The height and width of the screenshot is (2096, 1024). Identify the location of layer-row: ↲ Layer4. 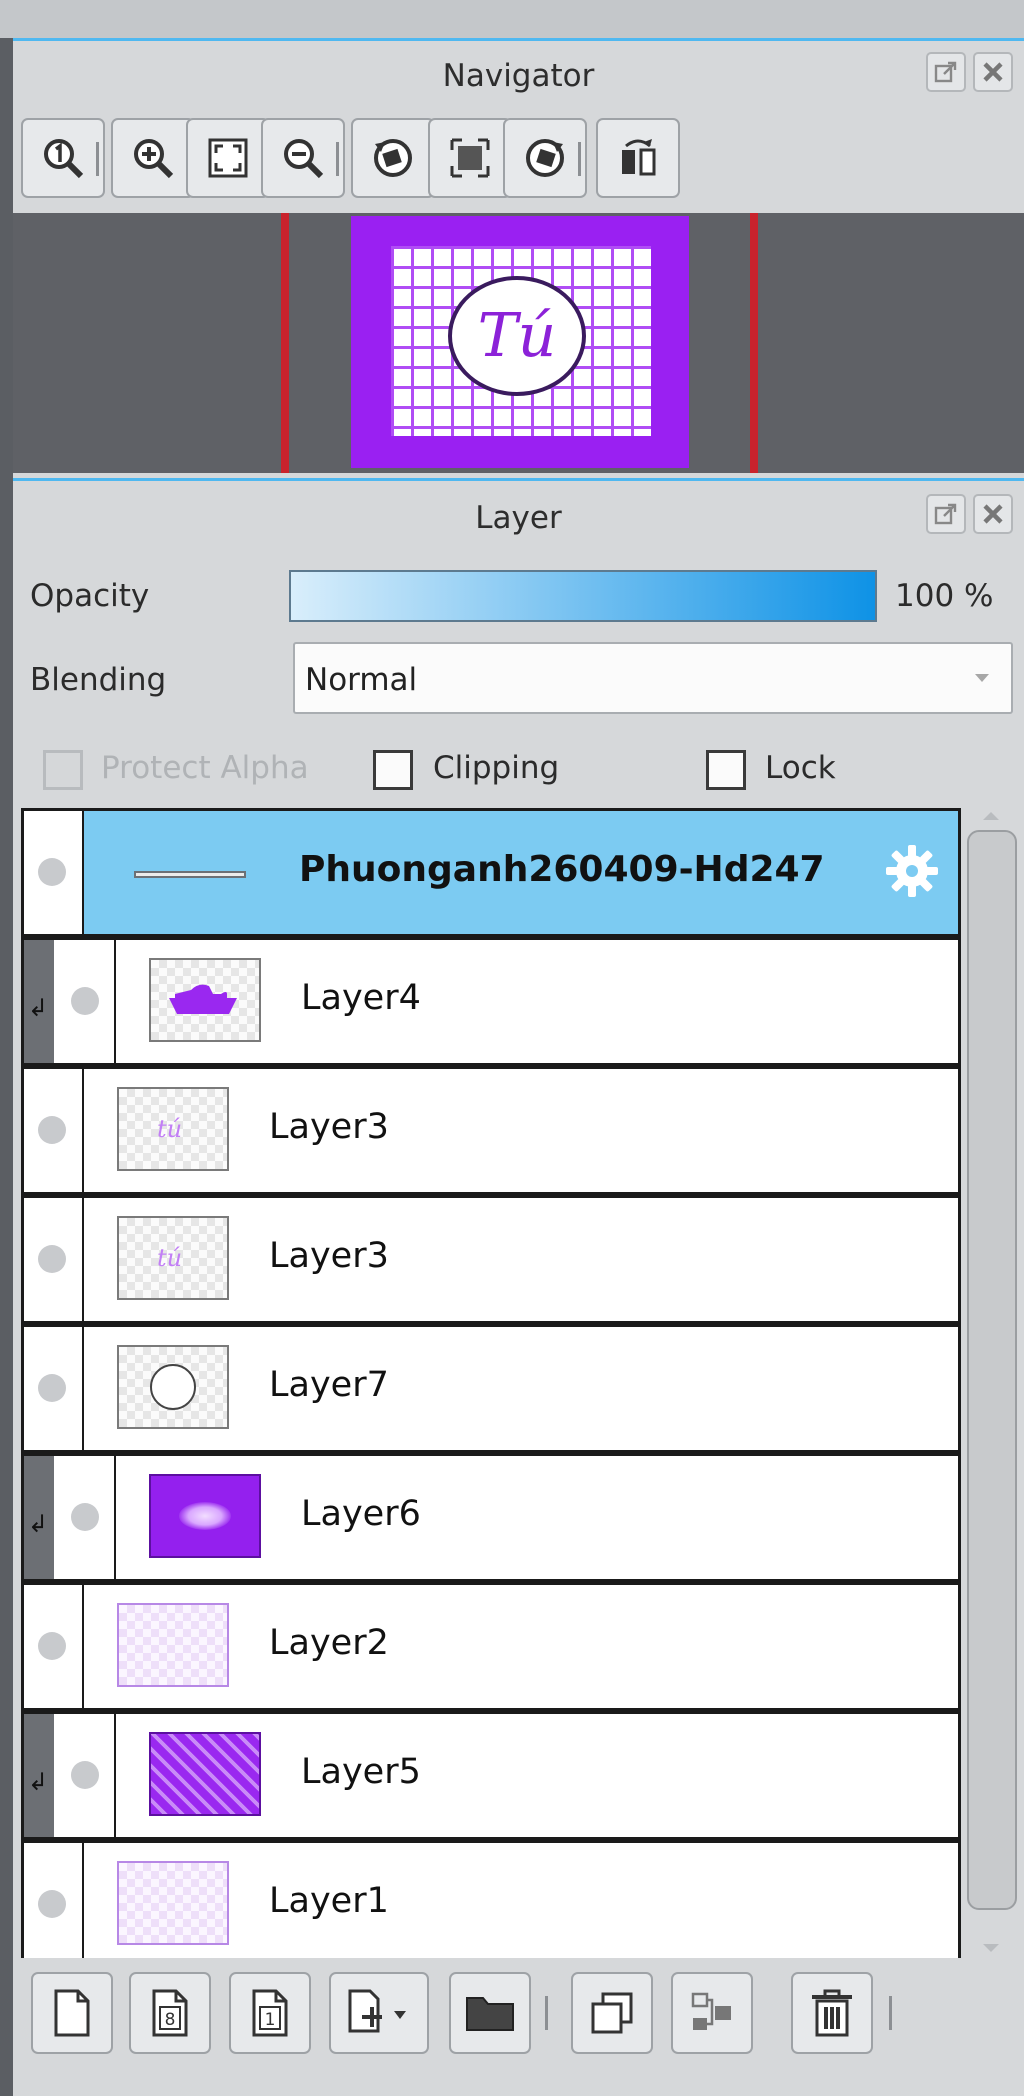
(491, 1001).